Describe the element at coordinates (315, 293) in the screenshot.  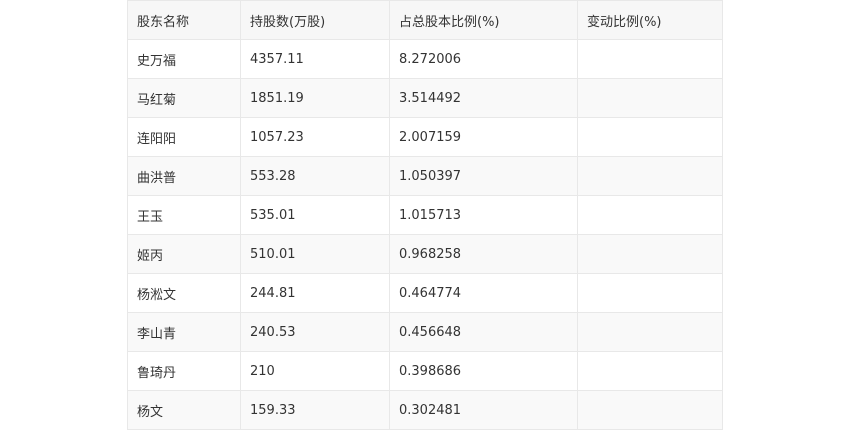
I see `cell-shares-held: 244.81` at that location.